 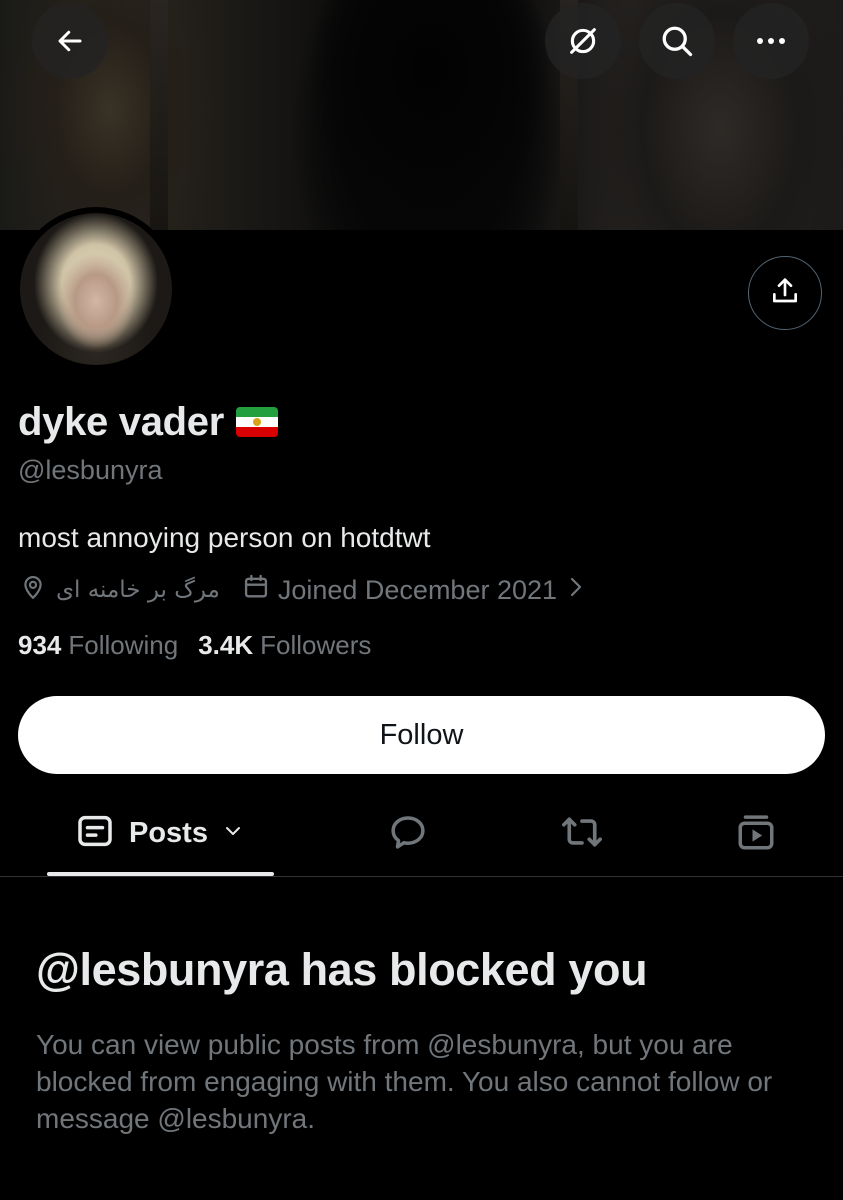 I want to click on profile-handle: @lesbunyra, so click(x=90, y=470).